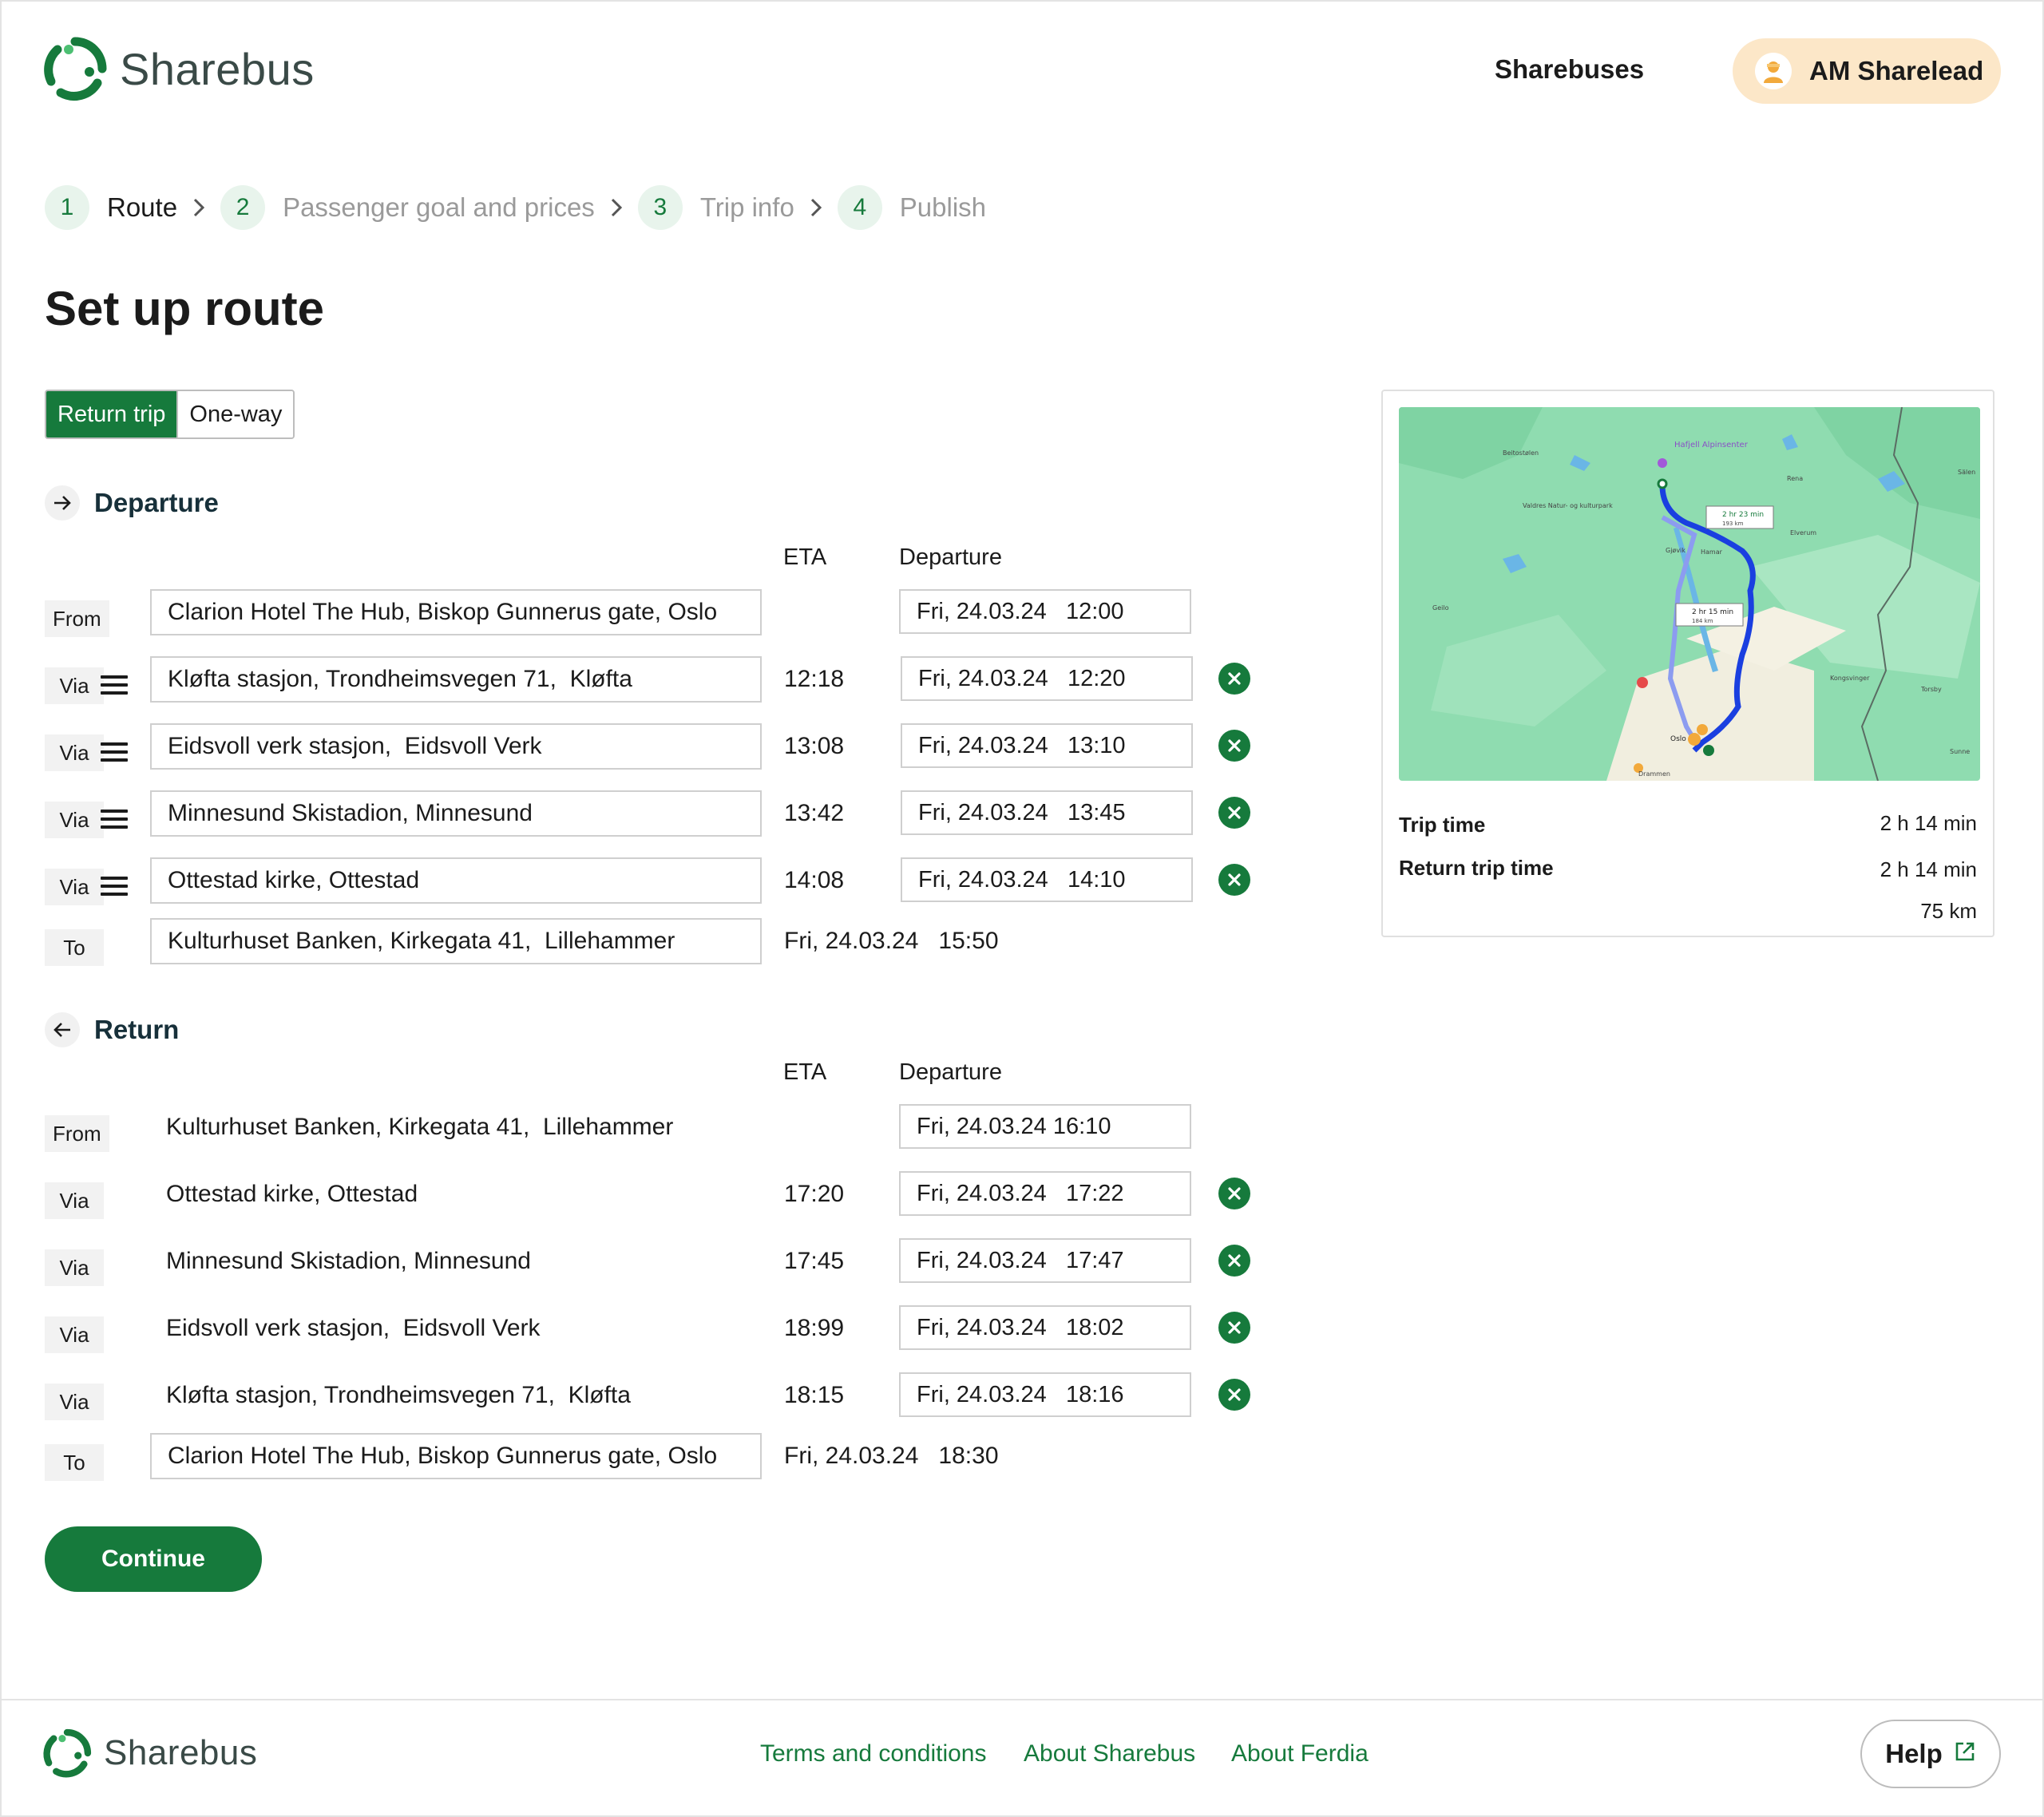 This screenshot has width=2044, height=1817. I want to click on step-trip-info: 3 Trip info, so click(715, 208).